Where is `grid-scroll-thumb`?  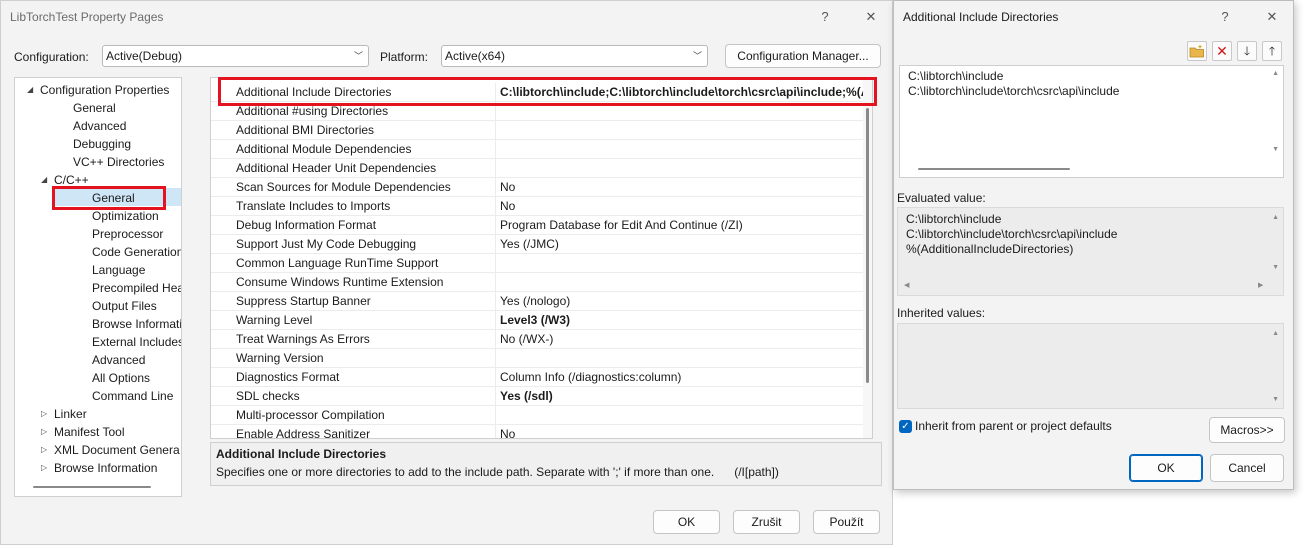 grid-scroll-thumb is located at coordinates (867, 245).